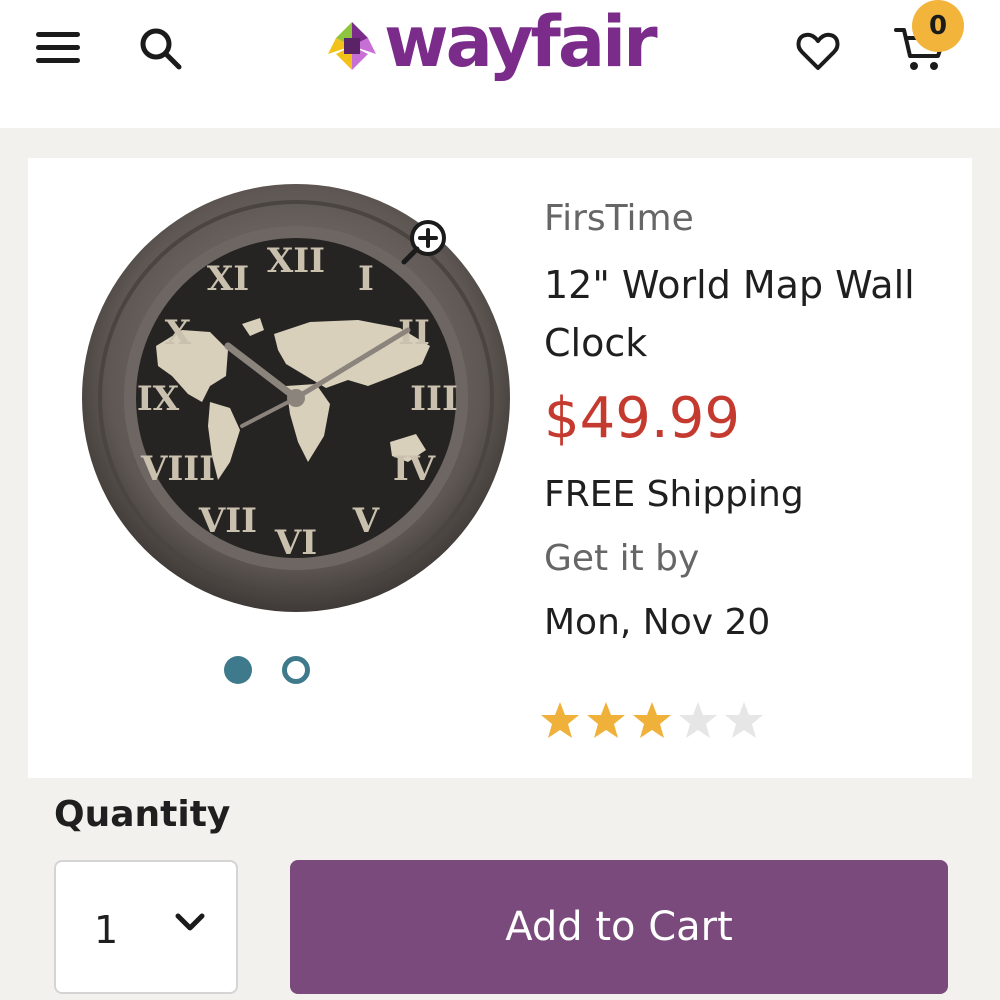 The height and width of the screenshot is (1000, 1000). I want to click on svg-text: VII, so click(227, 521).